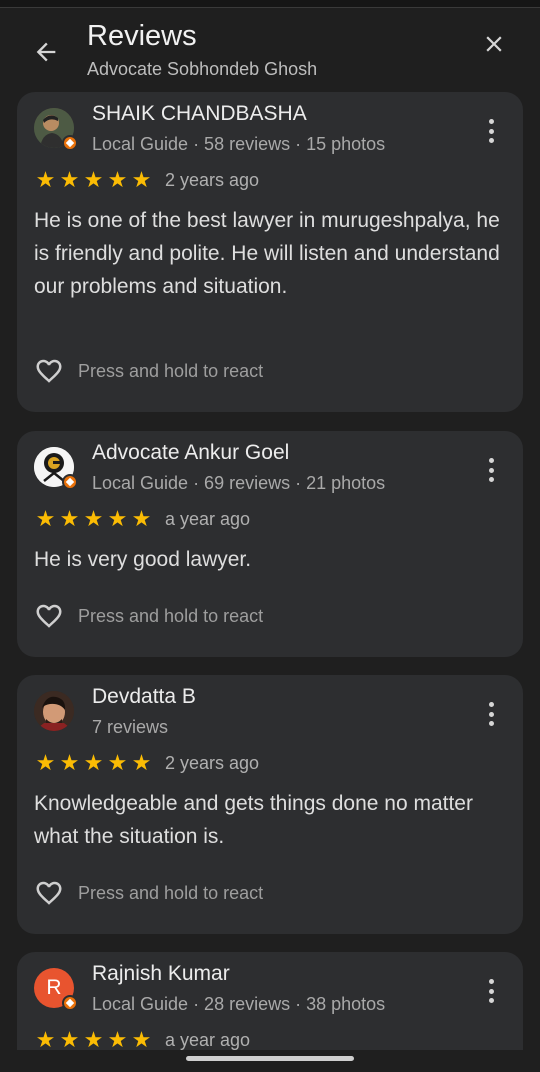 The height and width of the screenshot is (1072, 540). I want to click on avatar-photo-icon, so click(54, 711).